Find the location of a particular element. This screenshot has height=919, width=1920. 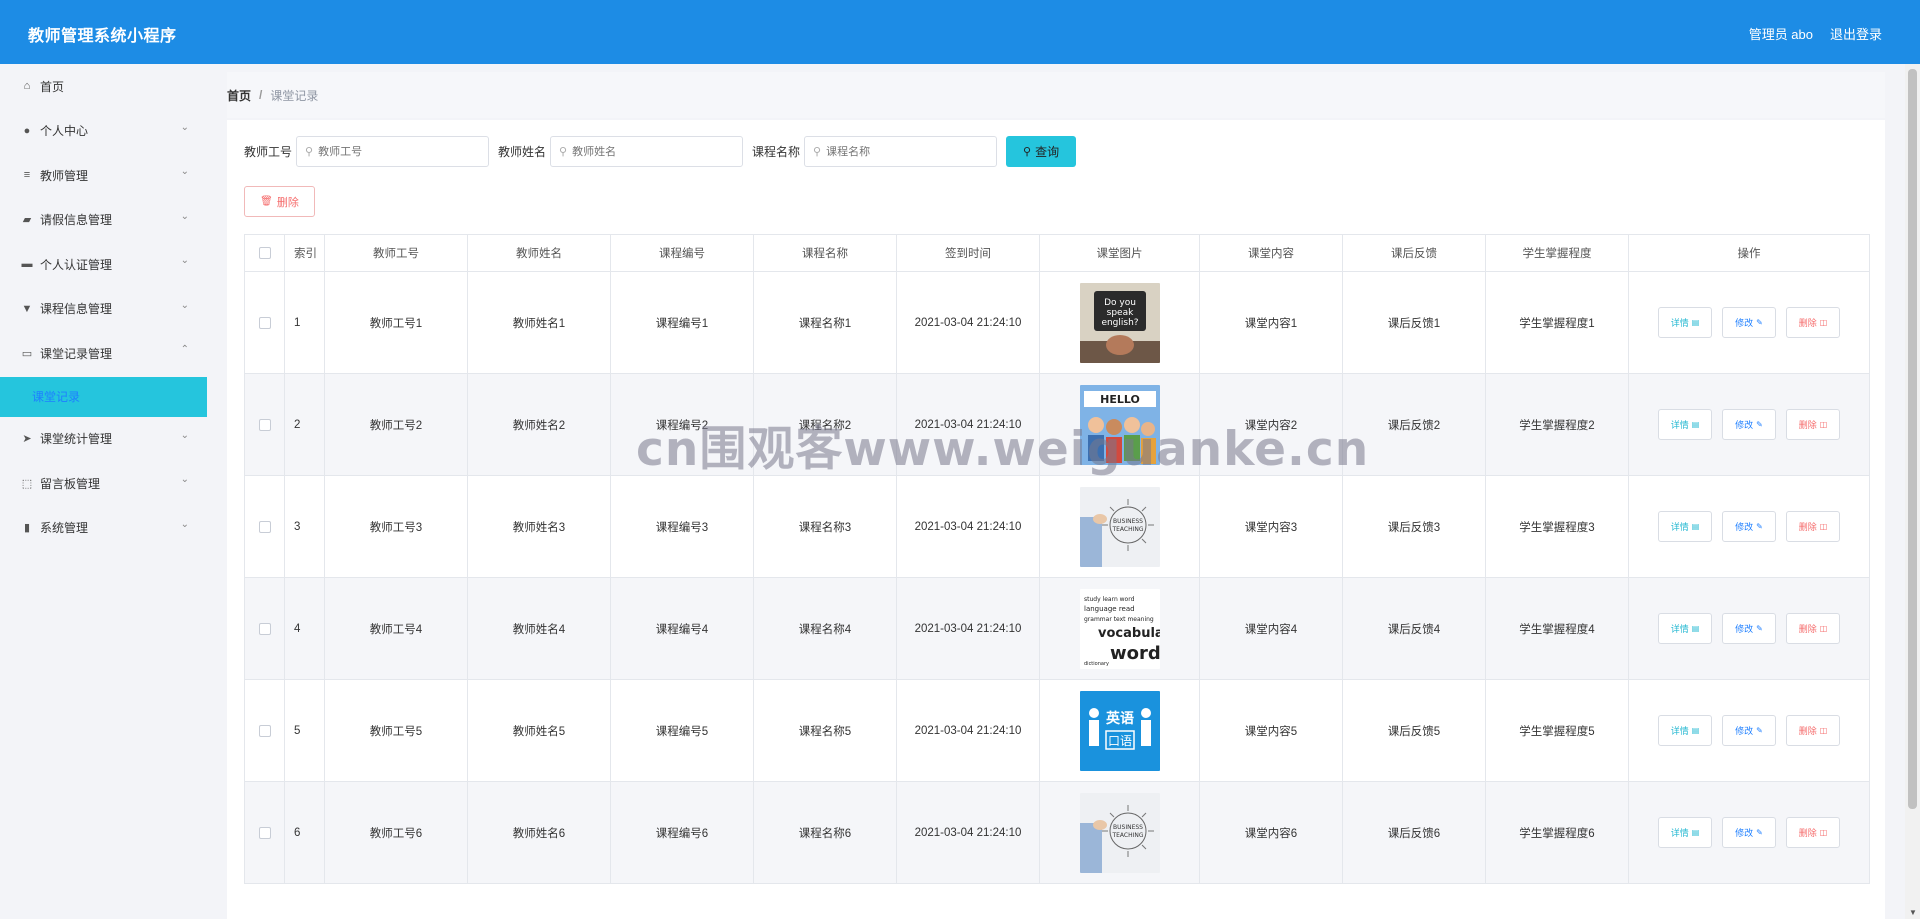

detail-label: 详情 is located at coordinates (1679, 425).